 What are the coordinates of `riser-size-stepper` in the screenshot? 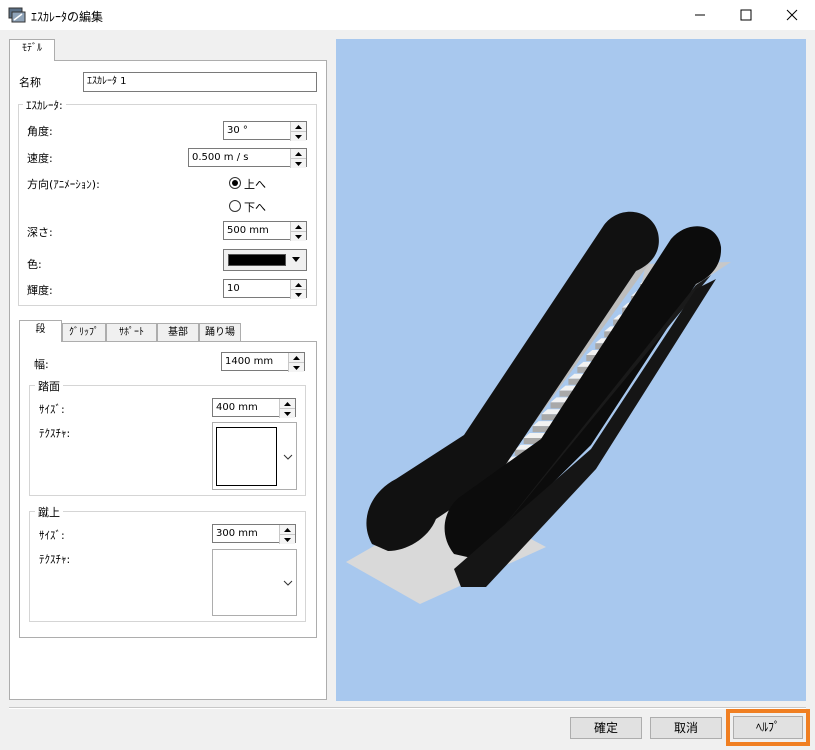 It's located at (287, 534).